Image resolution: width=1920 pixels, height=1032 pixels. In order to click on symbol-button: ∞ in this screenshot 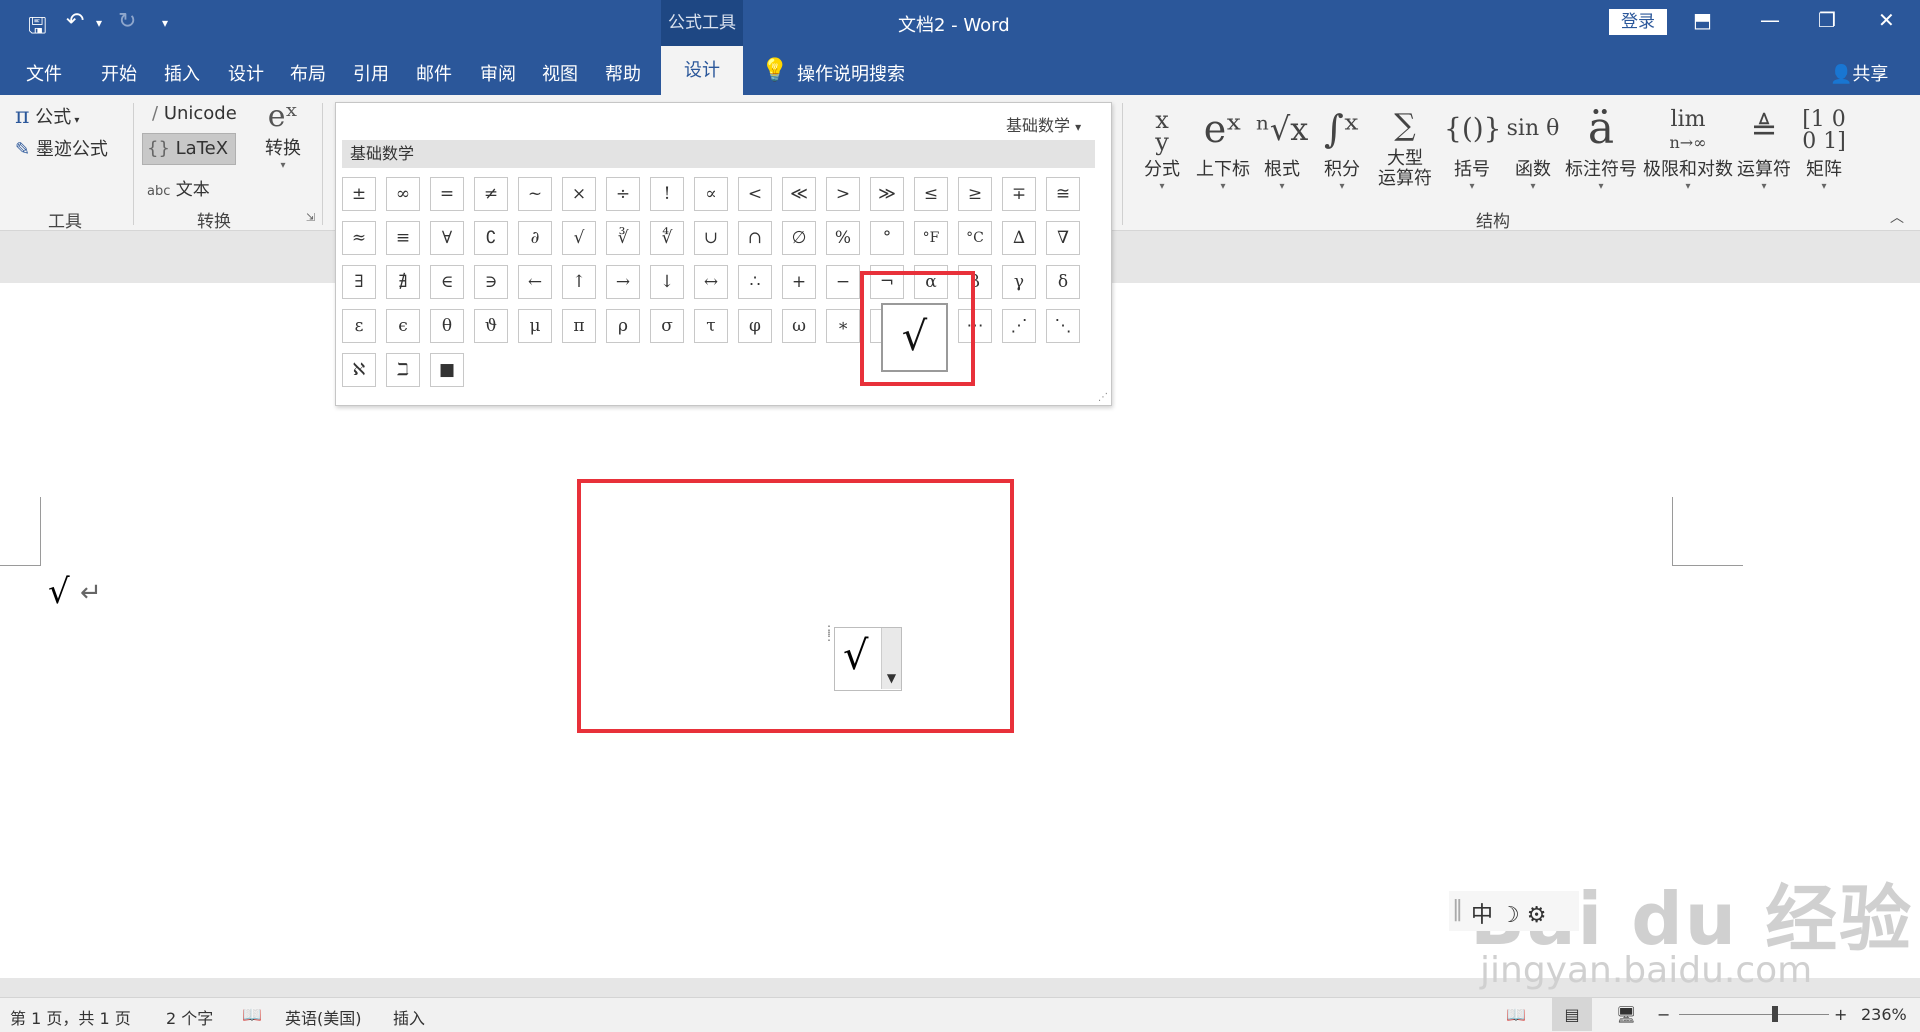, I will do `click(403, 194)`.